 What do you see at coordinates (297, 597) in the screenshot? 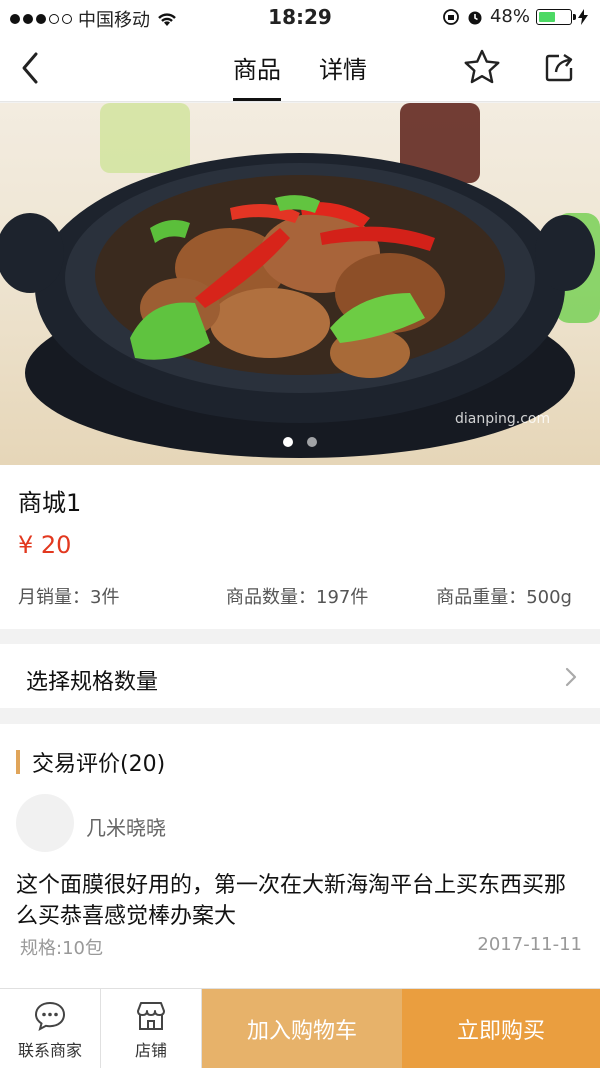
I see `product-quantity: 商品数量：197件` at bounding box center [297, 597].